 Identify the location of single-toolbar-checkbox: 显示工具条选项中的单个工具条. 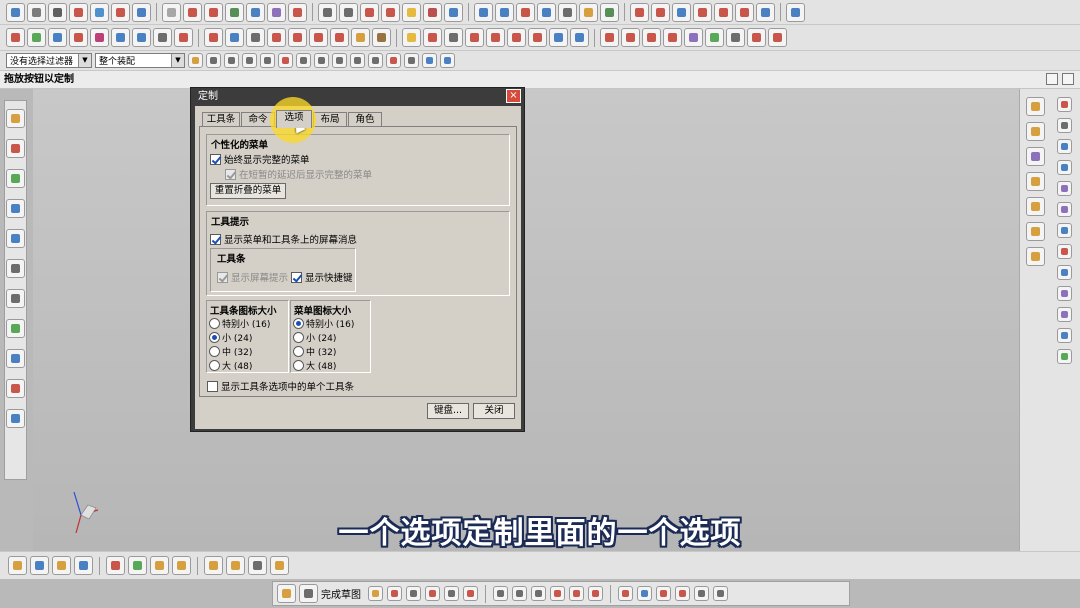
(280, 386).